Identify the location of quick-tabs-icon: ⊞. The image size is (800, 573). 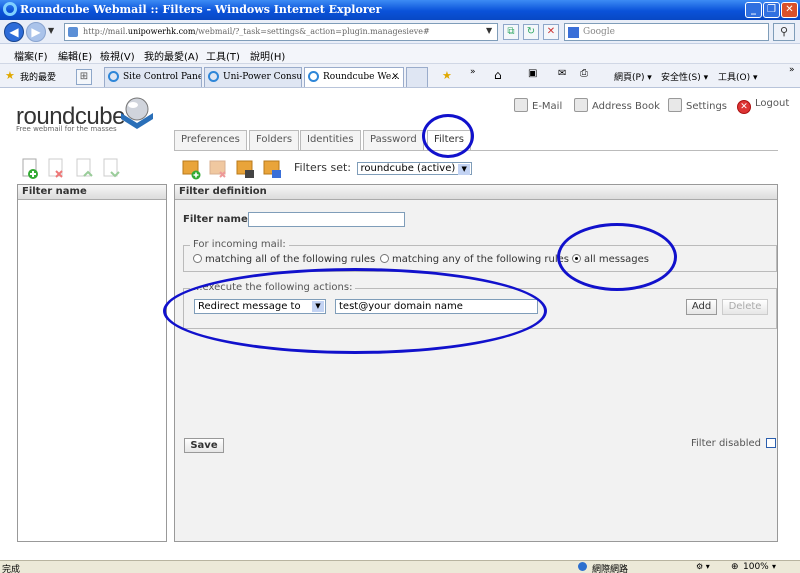
(84, 77).